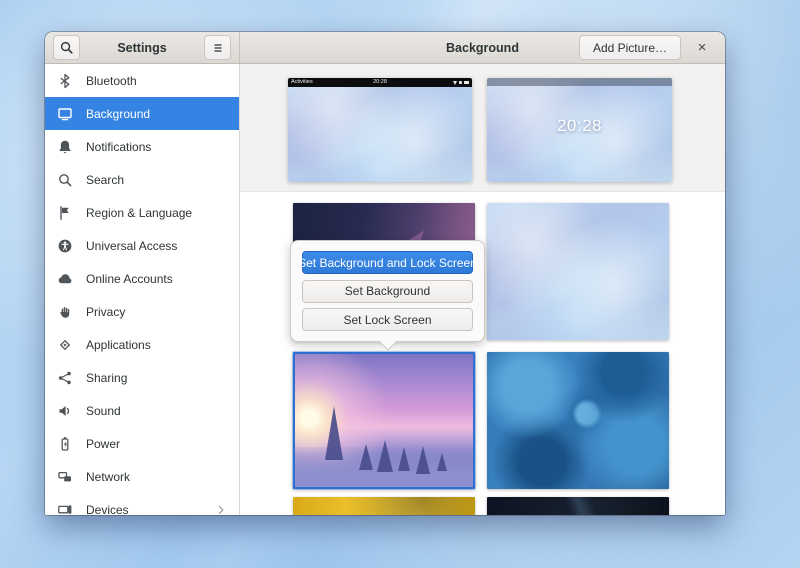 Image resolution: width=800 pixels, height=568 pixels. I want to click on sidebar-item-label: Power, so click(103, 443).